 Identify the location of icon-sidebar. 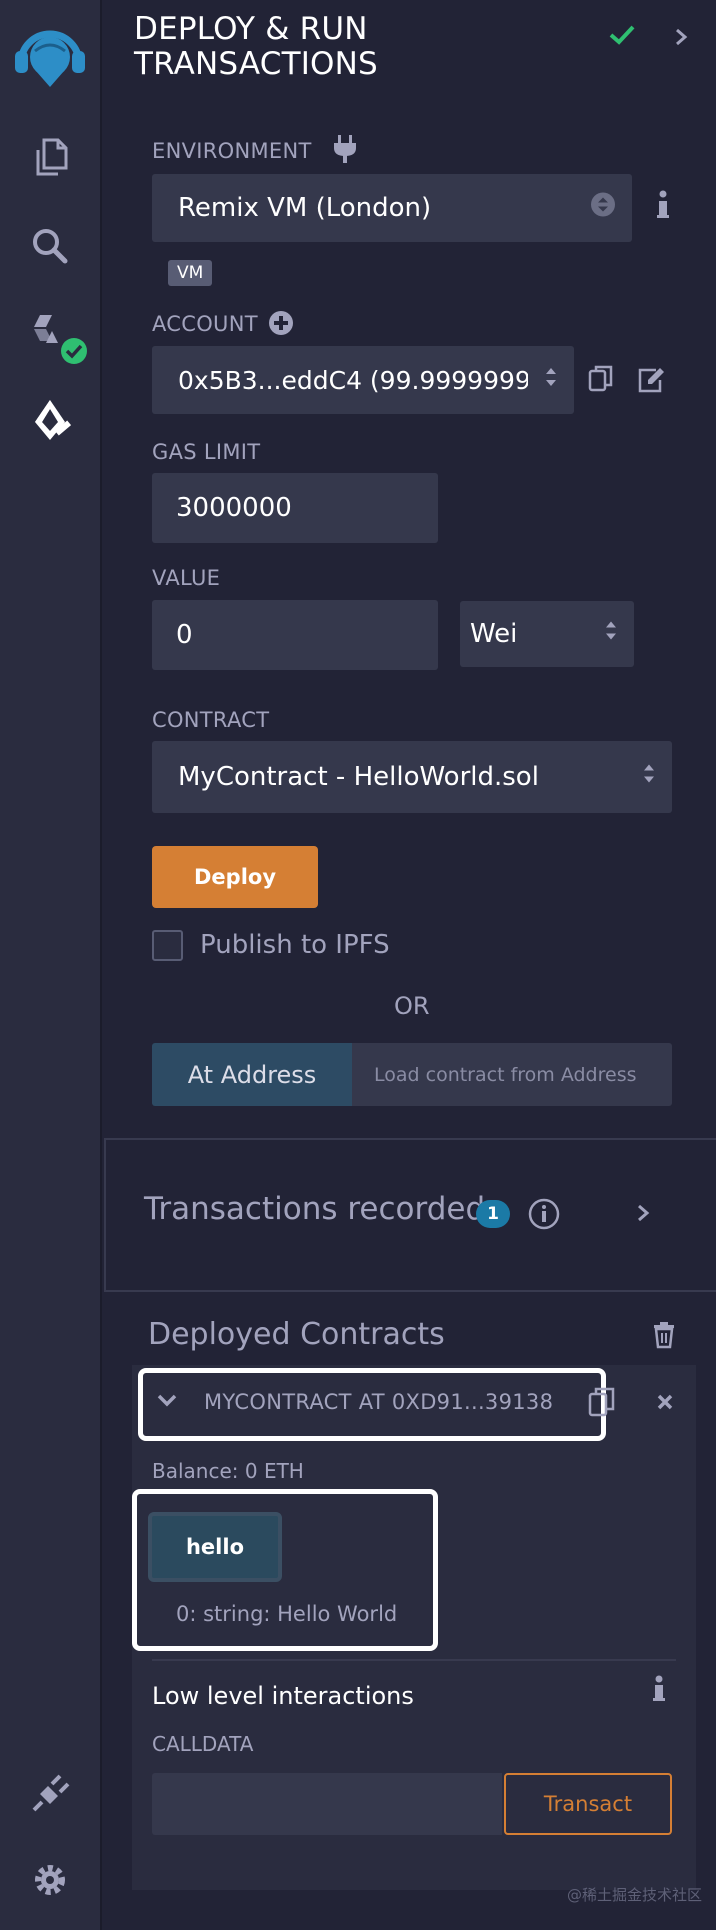
(51, 965).